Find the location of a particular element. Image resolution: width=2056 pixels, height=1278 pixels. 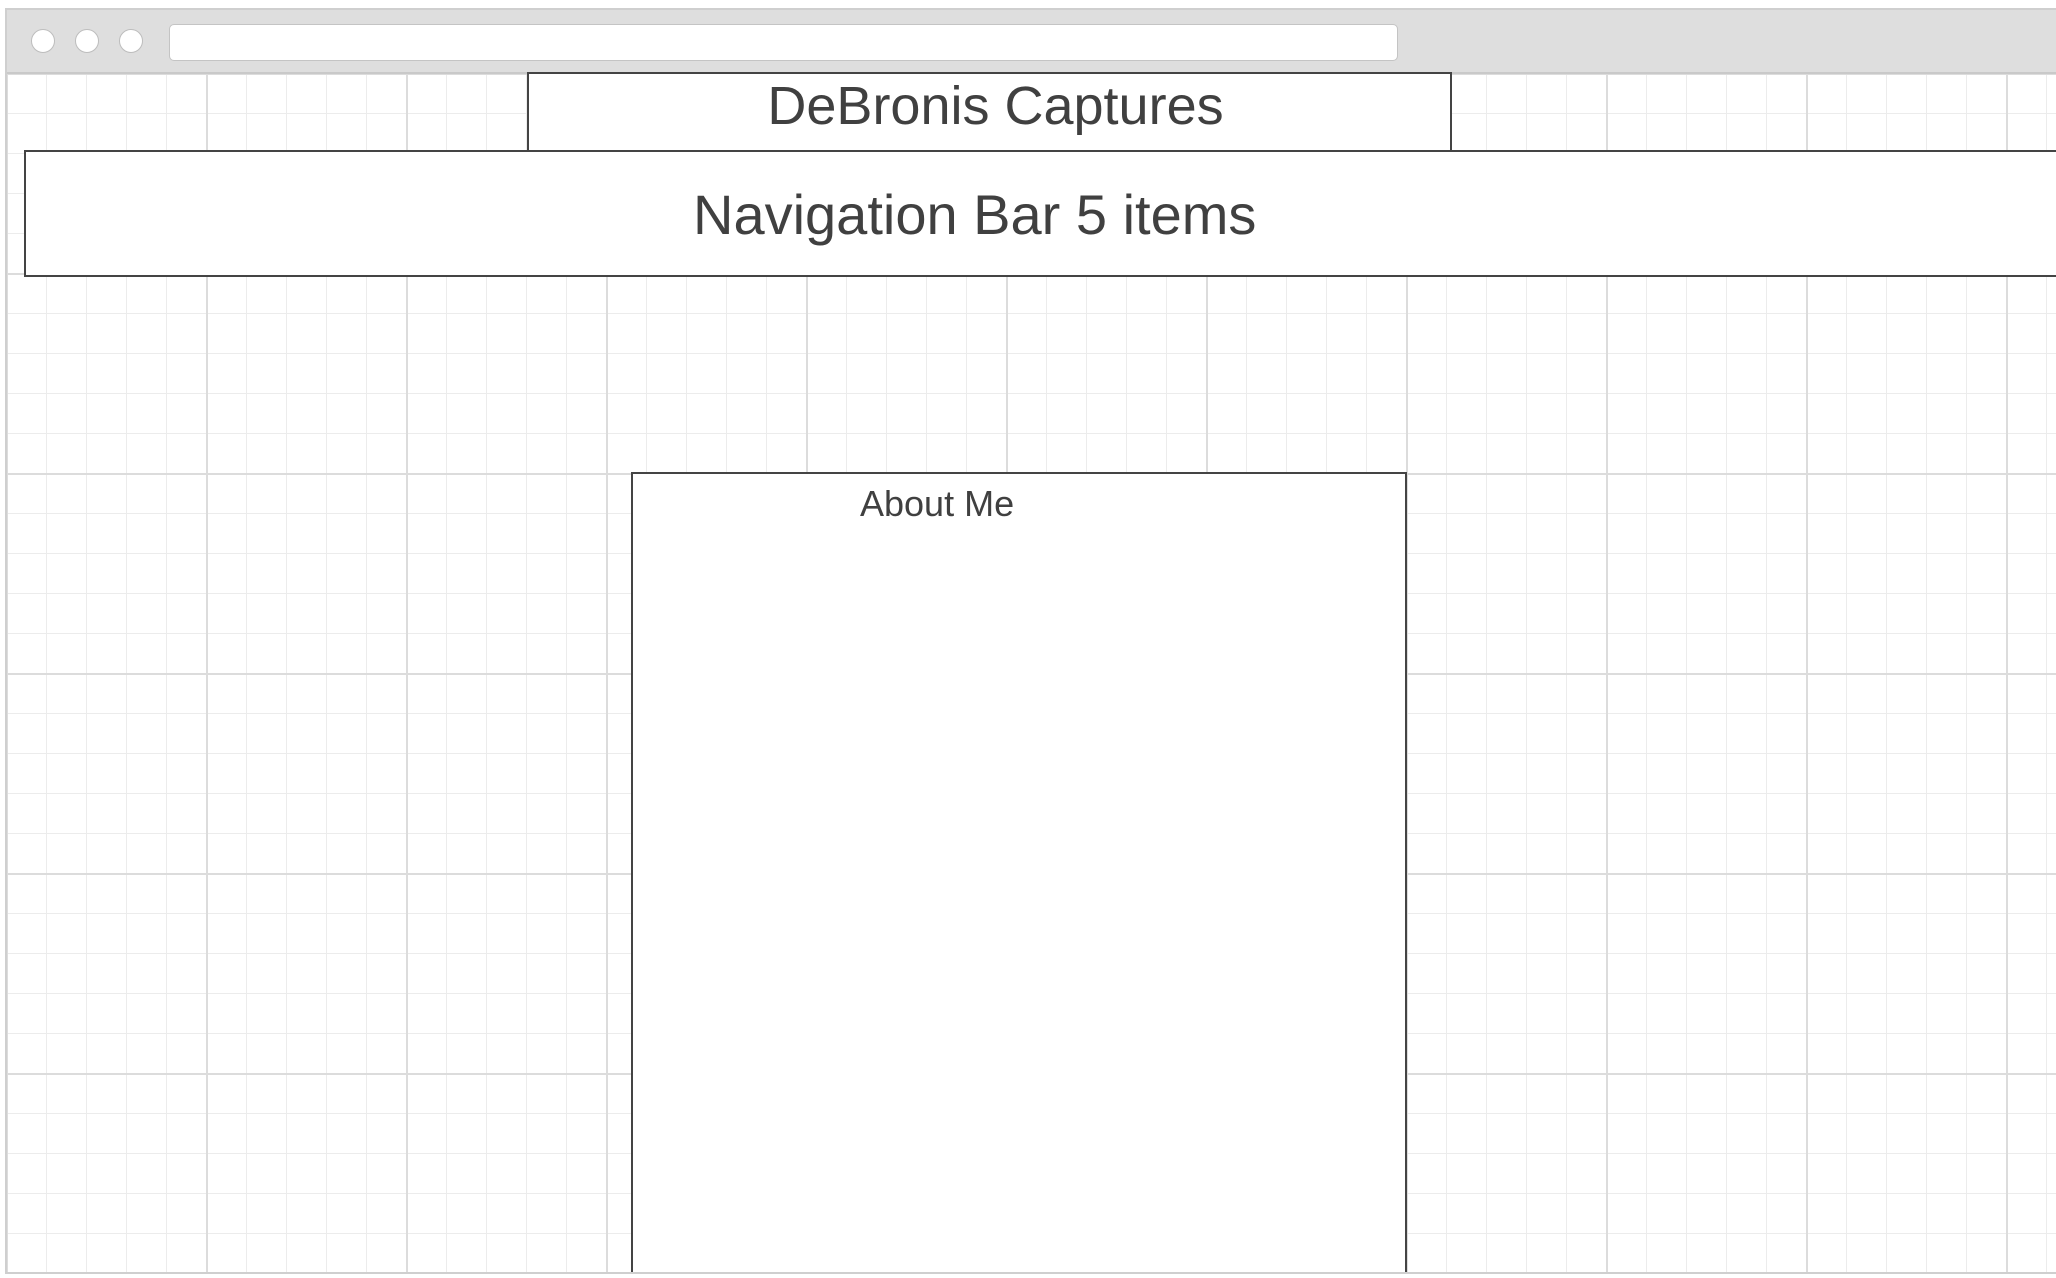

about-me-heading: About Me is located at coordinates (937, 503).